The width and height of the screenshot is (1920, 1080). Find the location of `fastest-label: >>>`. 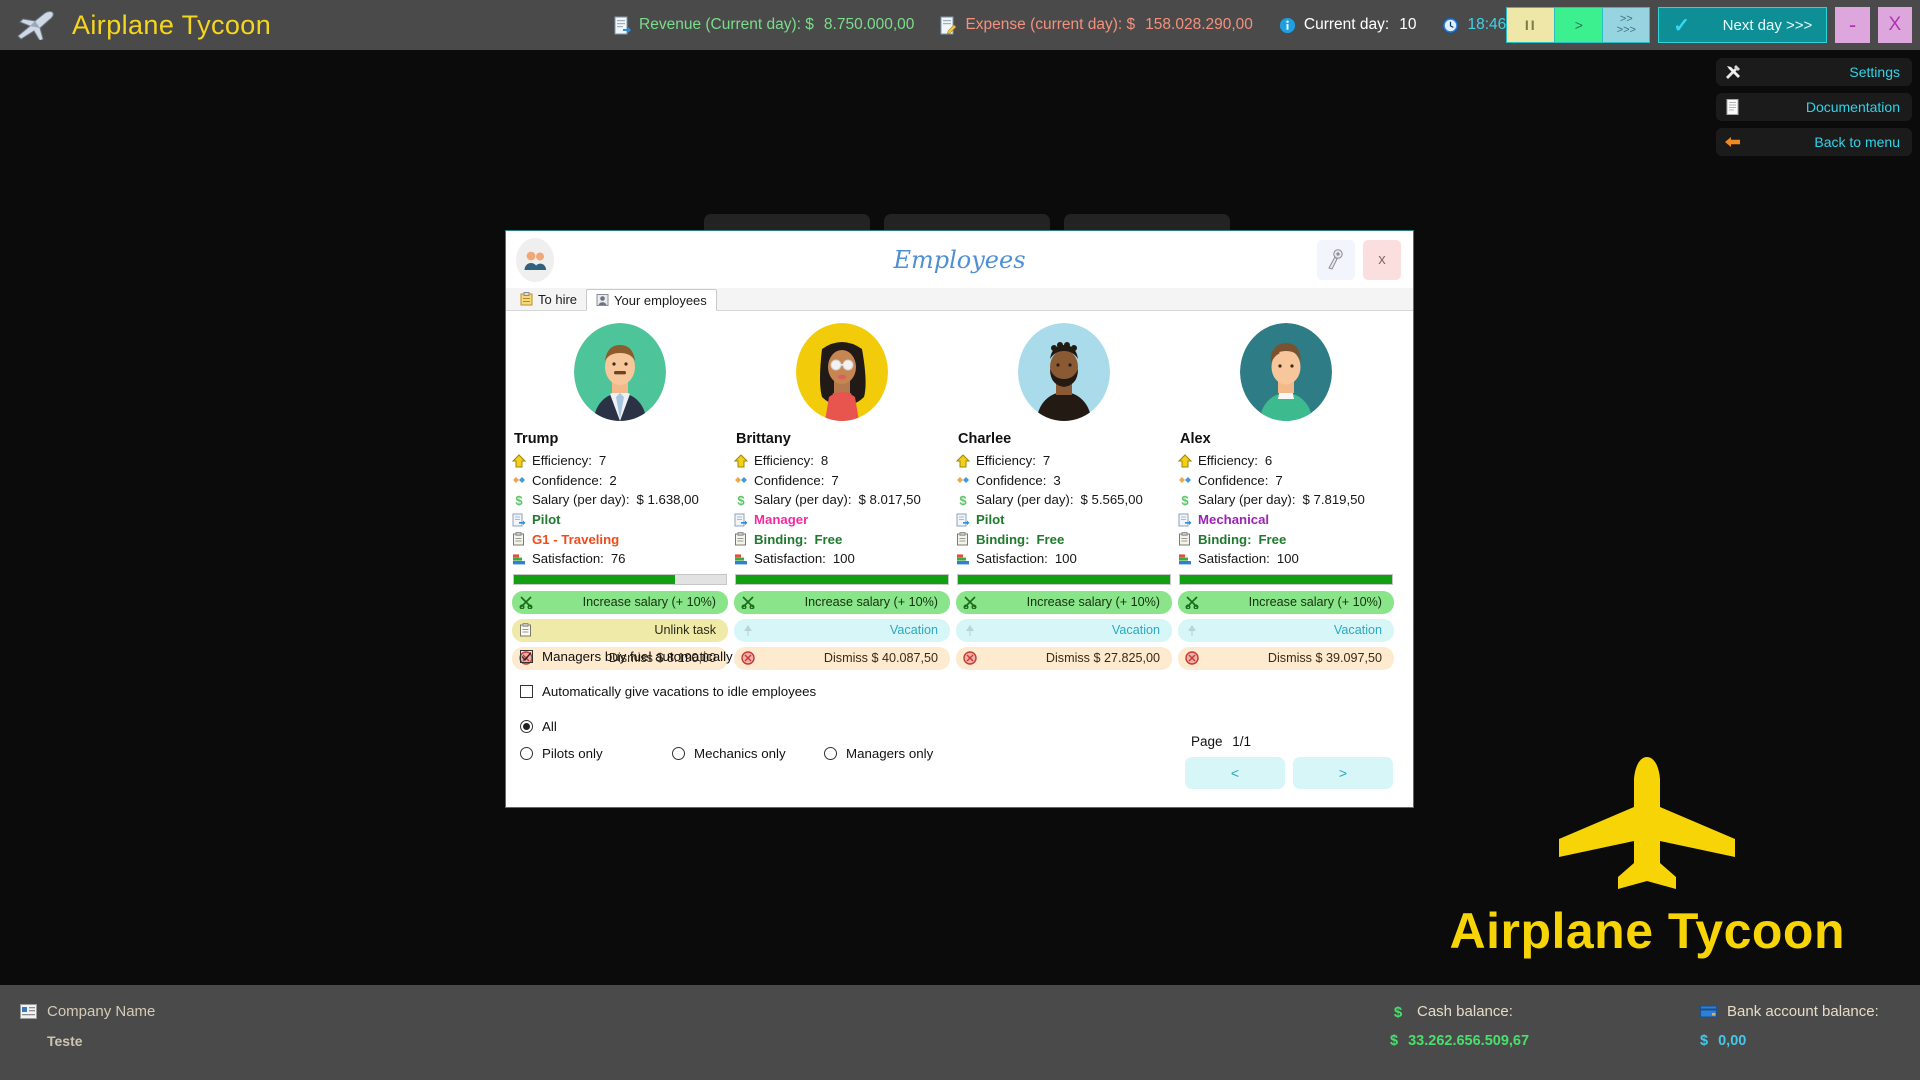

fastest-label: >>> is located at coordinates (1626, 30).